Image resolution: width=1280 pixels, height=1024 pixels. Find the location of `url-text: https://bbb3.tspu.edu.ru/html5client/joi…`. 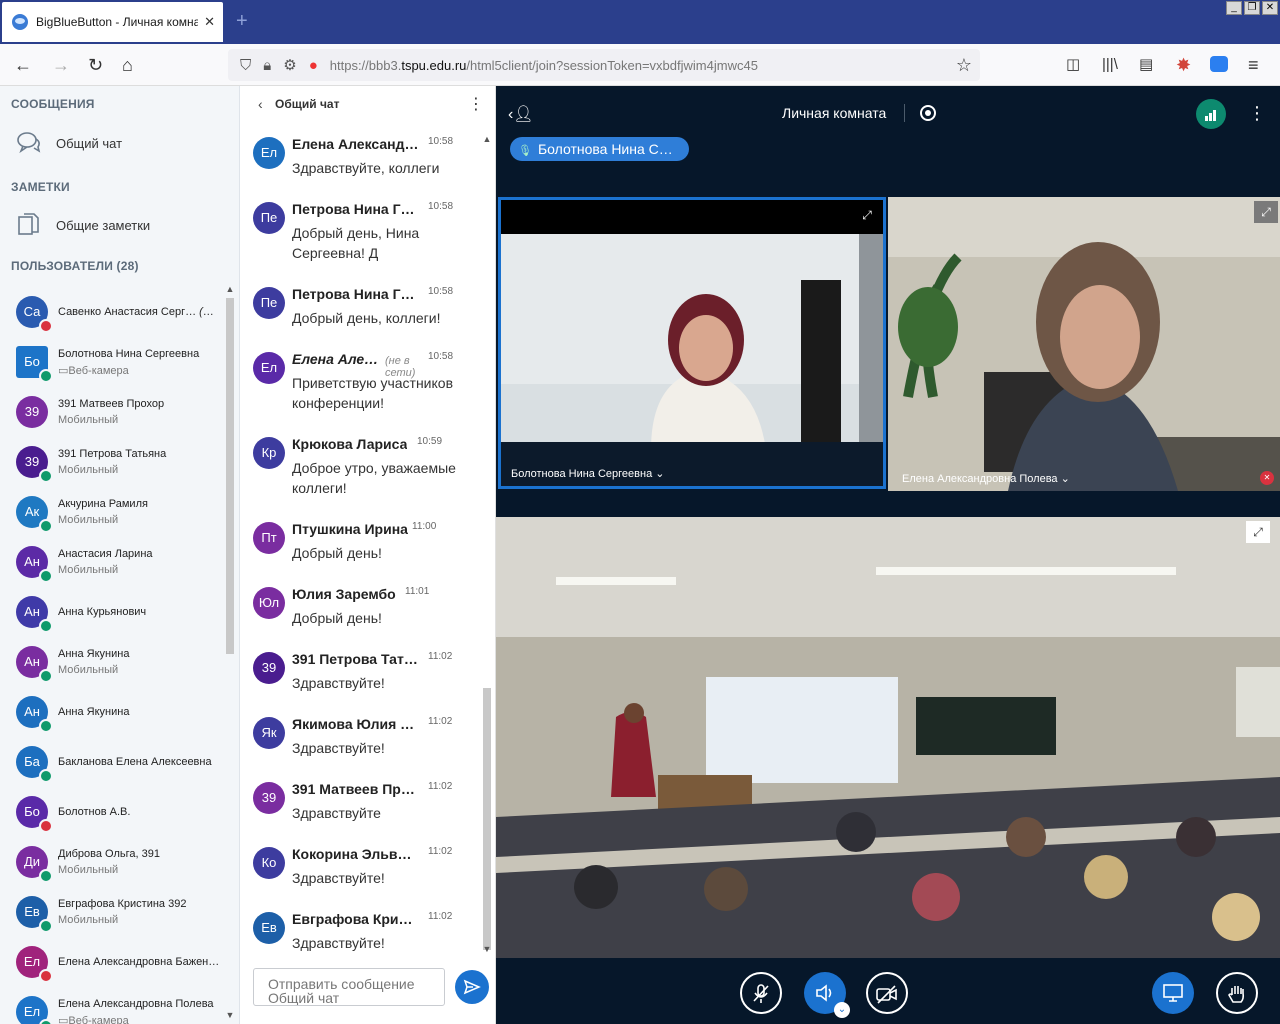

url-text: https://bbb3.tspu.edu.ru/html5client/joi… is located at coordinates (544, 65).